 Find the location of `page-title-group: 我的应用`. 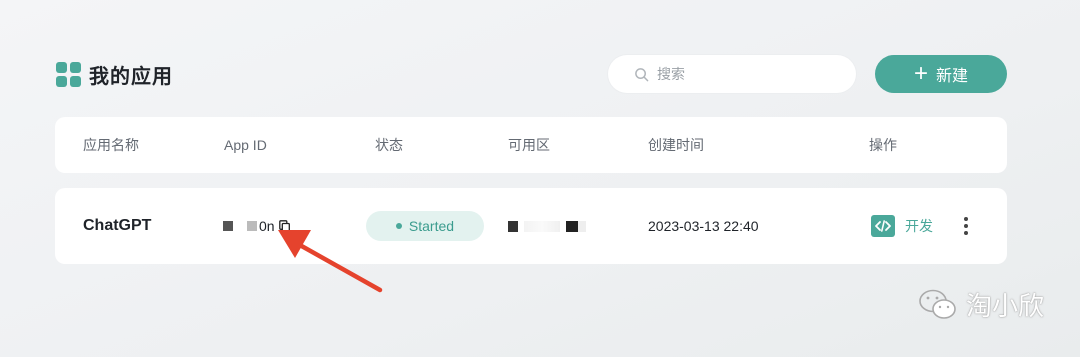

page-title-group: 我的应用 is located at coordinates (114, 74).